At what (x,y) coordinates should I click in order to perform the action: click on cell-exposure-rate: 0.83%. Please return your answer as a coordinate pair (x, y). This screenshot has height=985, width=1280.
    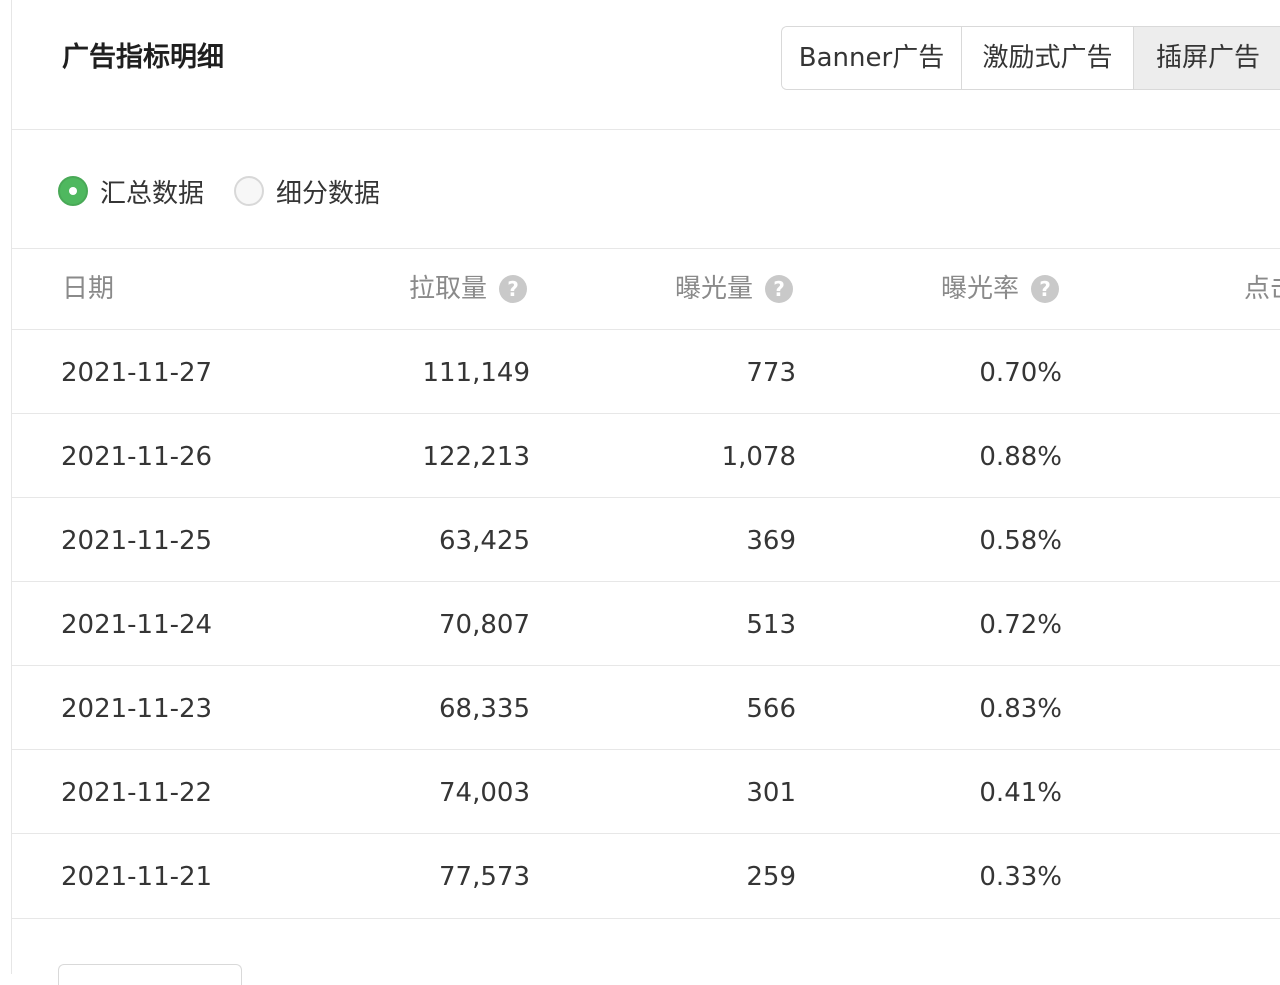
    Looking at the image, I should click on (1020, 709).